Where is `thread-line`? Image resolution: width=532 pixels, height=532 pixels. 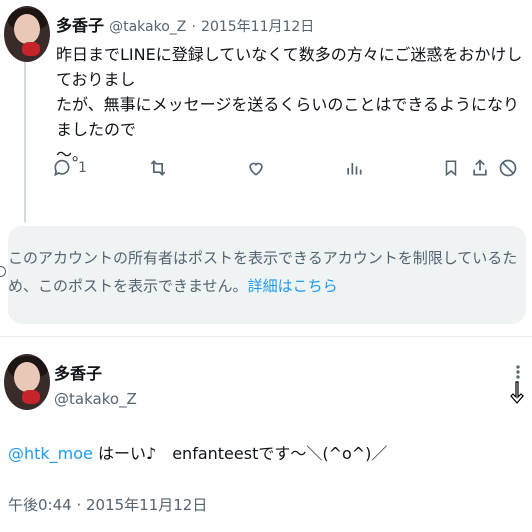
thread-line is located at coordinates (25, 142).